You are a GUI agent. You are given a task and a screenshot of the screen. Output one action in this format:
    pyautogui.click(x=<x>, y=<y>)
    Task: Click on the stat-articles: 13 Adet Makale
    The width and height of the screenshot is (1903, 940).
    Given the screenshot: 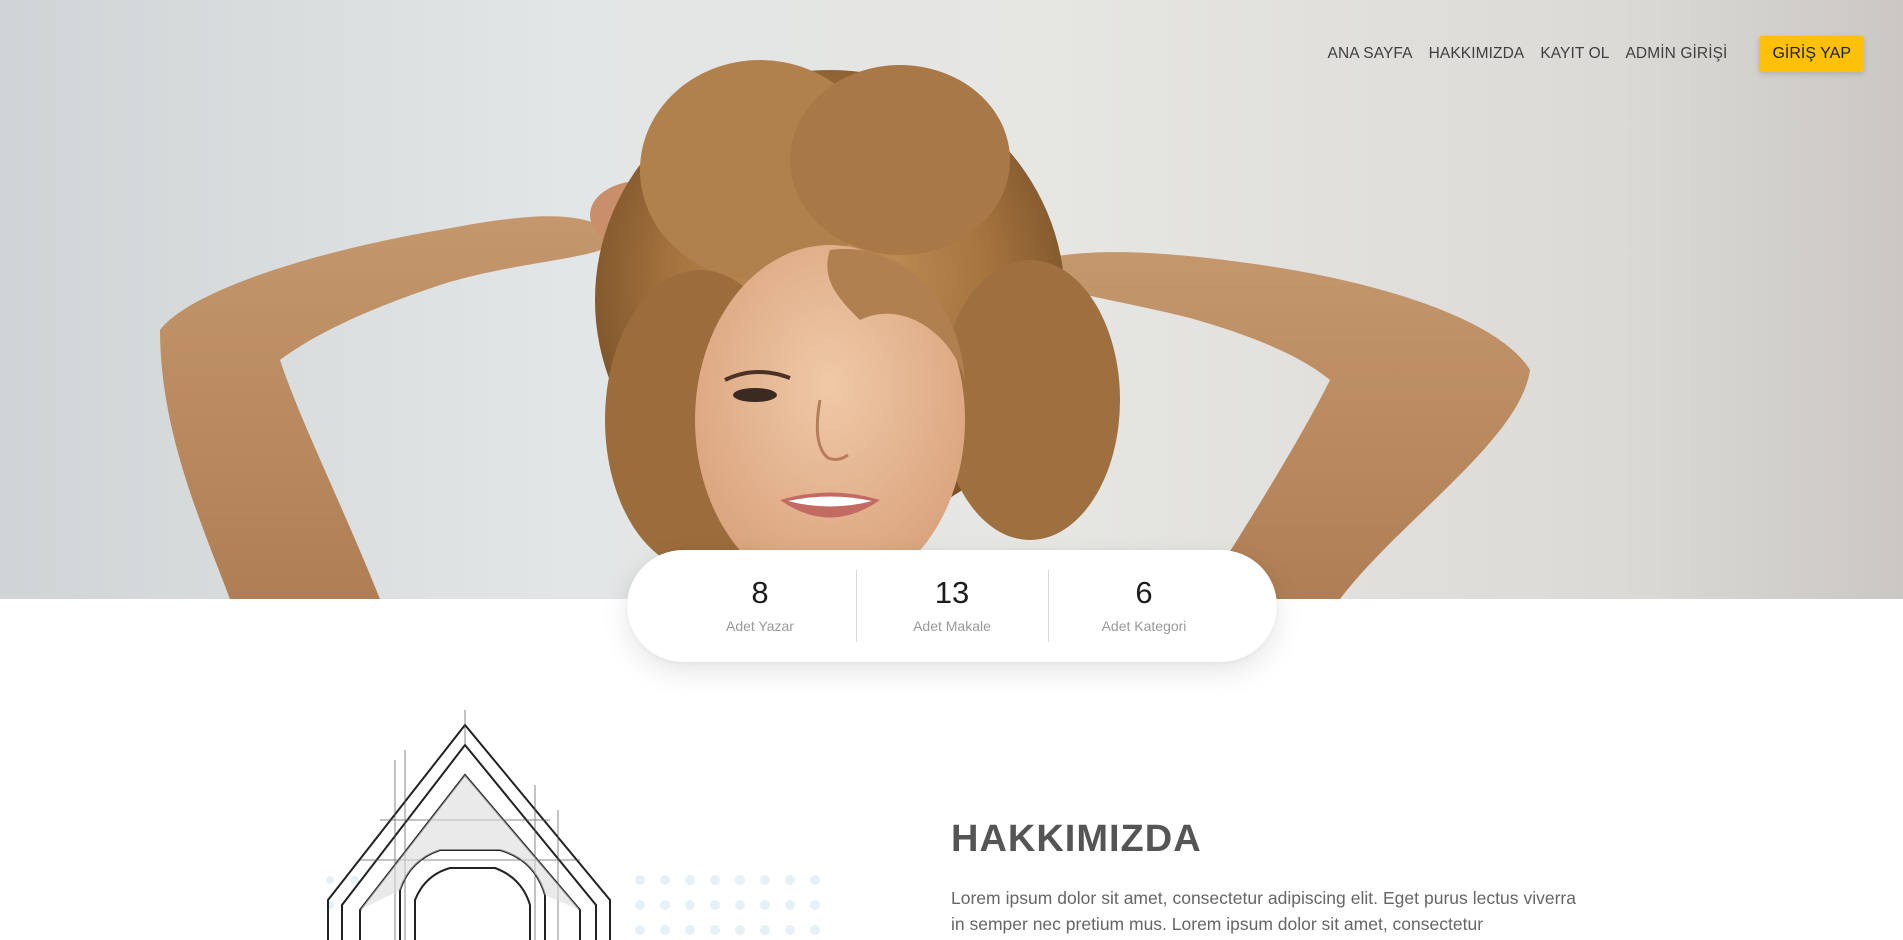 What is the action you would take?
    pyautogui.click(x=952, y=606)
    